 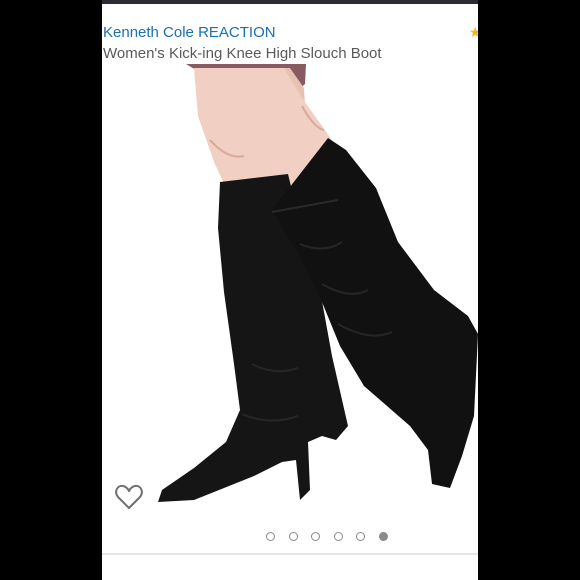 I want to click on brand-link: Kenneth Cole REACTION, so click(x=189, y=32).